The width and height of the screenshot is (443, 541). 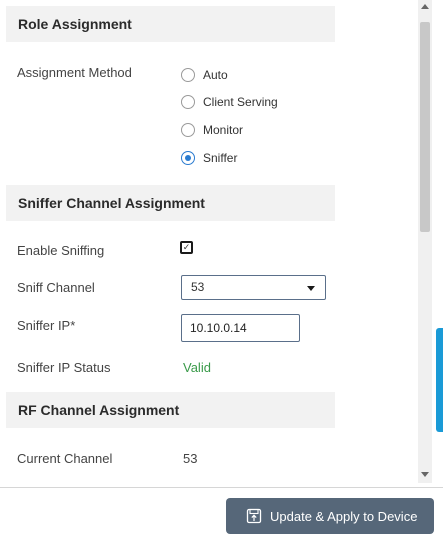 I want to click on radio-monitor: Monitor, so click(x=212, y=130).